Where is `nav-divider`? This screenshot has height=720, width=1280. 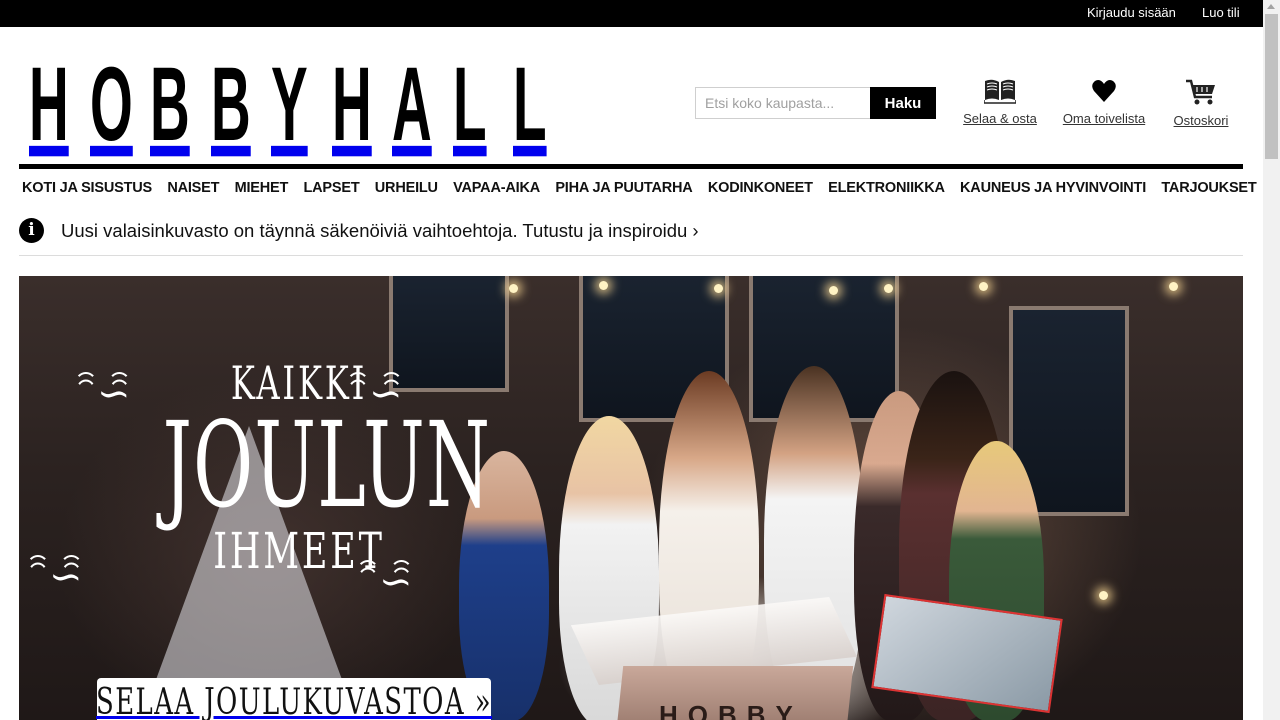 nav-divider is located at coordinates (631, 166).